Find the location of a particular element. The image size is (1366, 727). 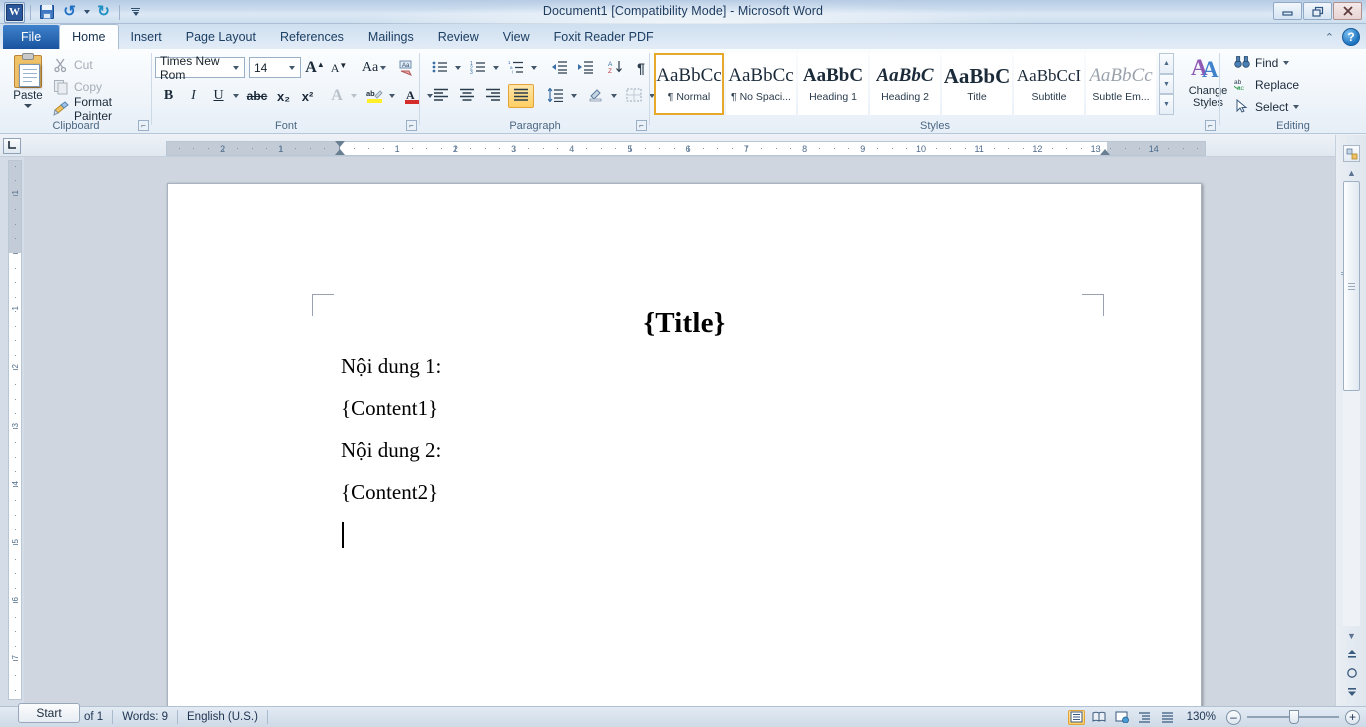

draft-view-button is located at coordinates (1168, 717).